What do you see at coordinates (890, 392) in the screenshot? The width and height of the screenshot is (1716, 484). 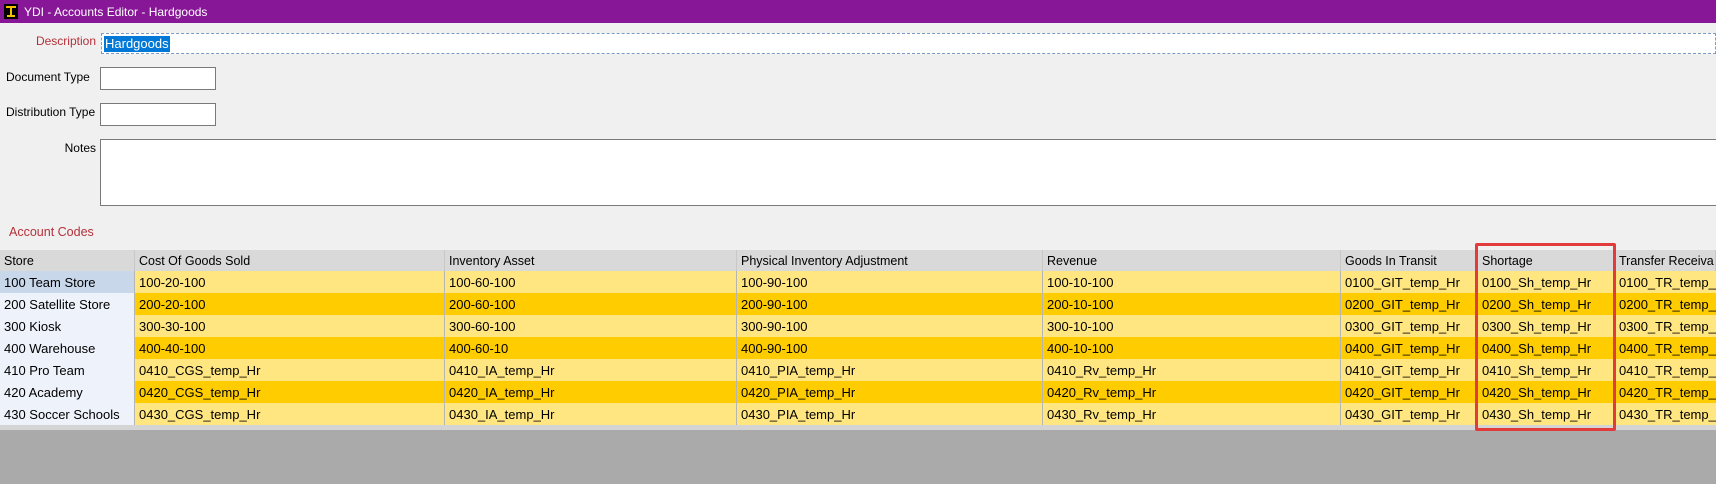 I see `grid-cell: 0420_PIA_temp_Hr` at bounding box center [890, 392].